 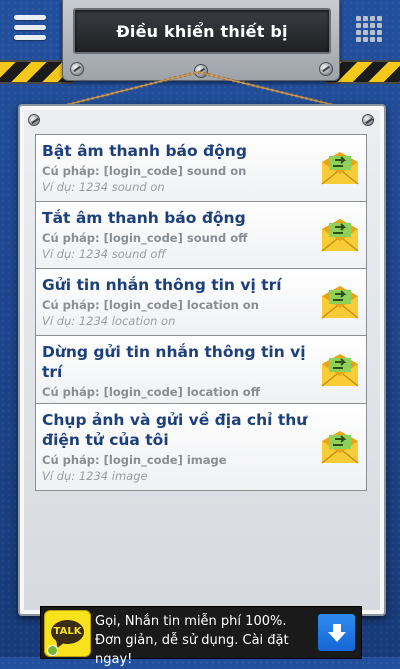 I want to click on command-syntax: Cú pháp: [login_code] location on, so click(x=150, y=305).